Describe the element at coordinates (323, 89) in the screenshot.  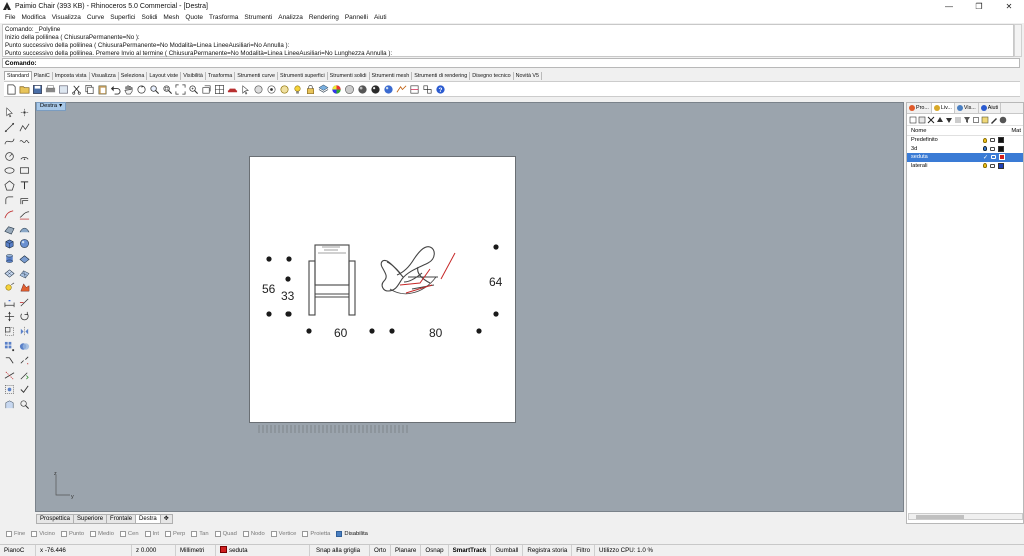
I see `layers-icon` at that location.